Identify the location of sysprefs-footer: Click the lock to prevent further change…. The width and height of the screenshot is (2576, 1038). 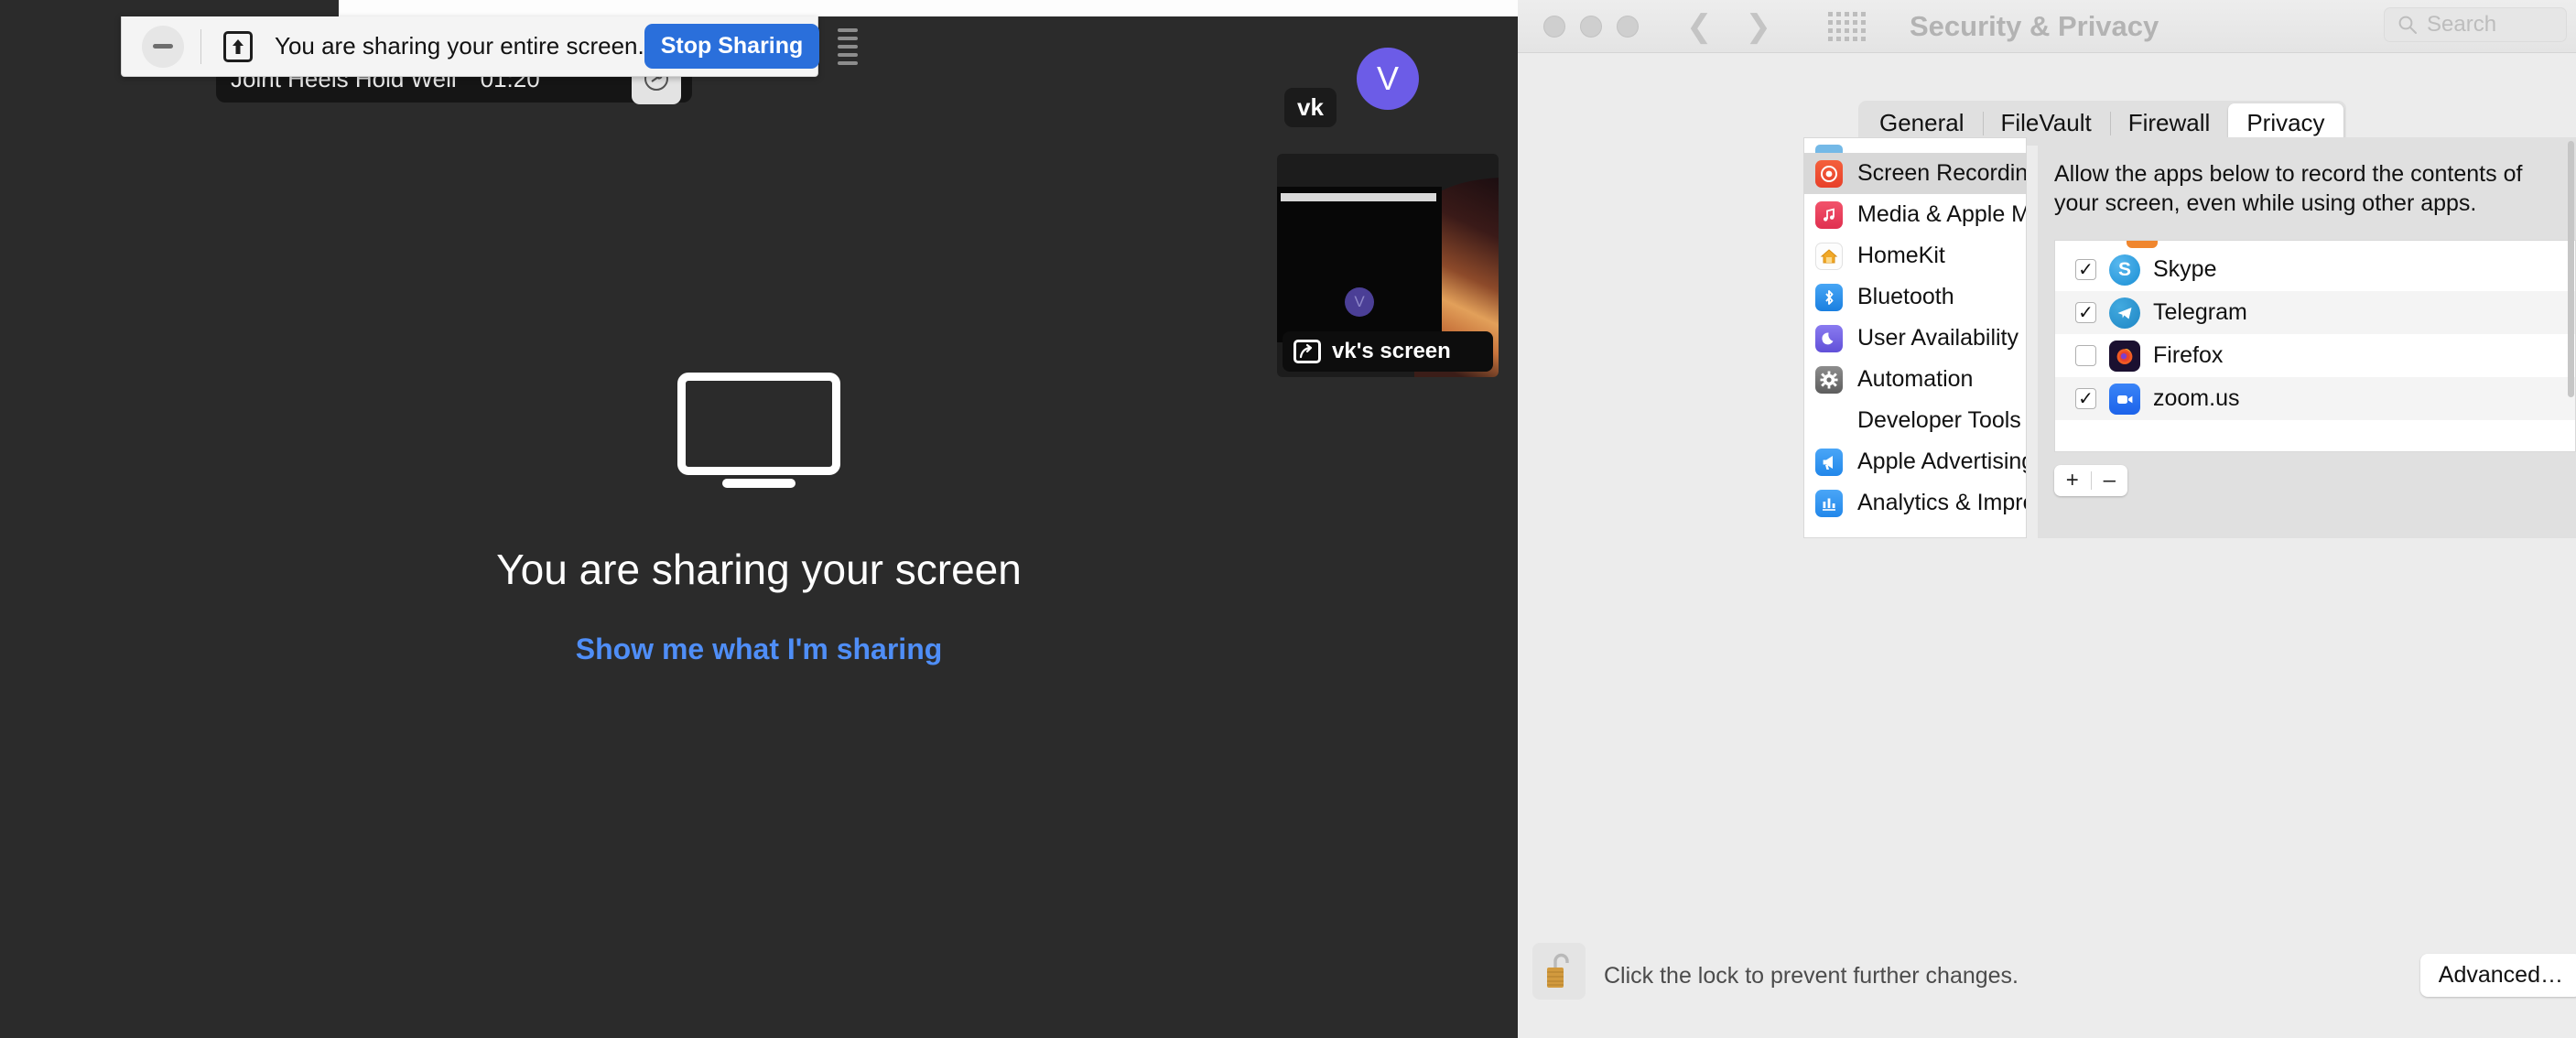
(2047, 981).